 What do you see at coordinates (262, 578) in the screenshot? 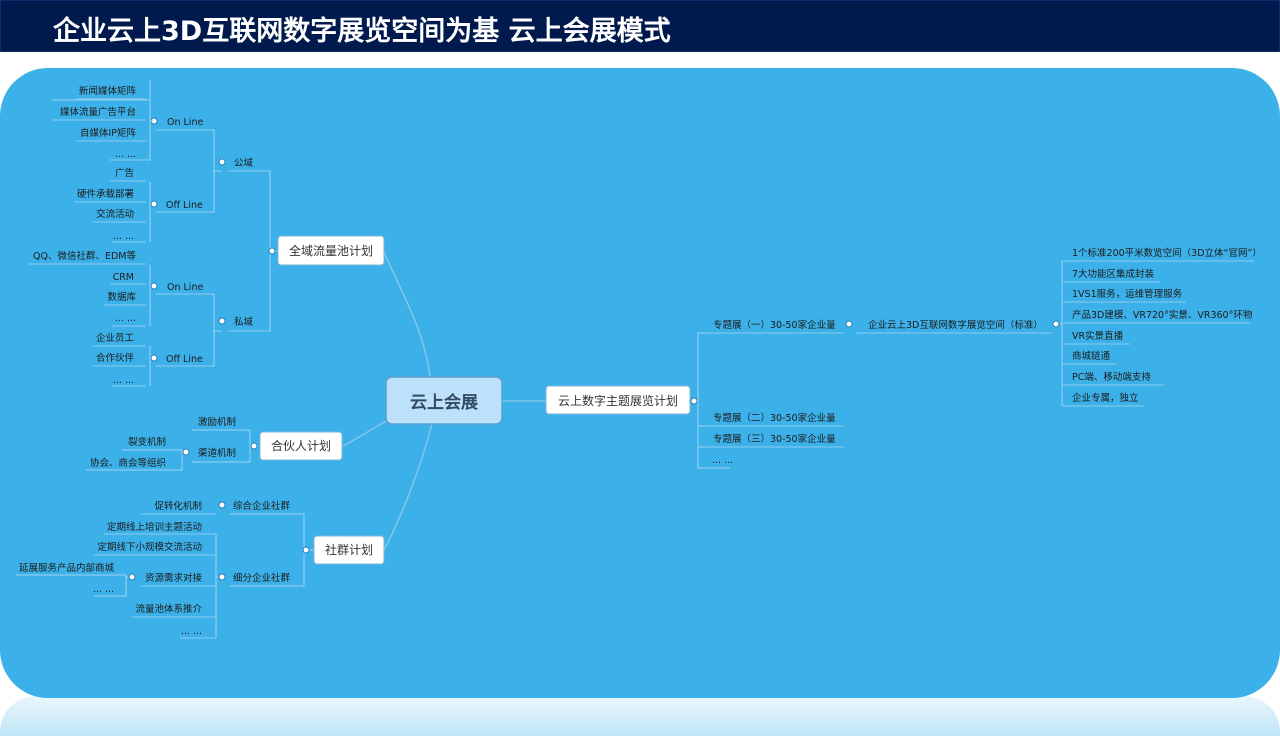
I see `label-xifen: 细分企业社群` at bounding box center [262, 578].